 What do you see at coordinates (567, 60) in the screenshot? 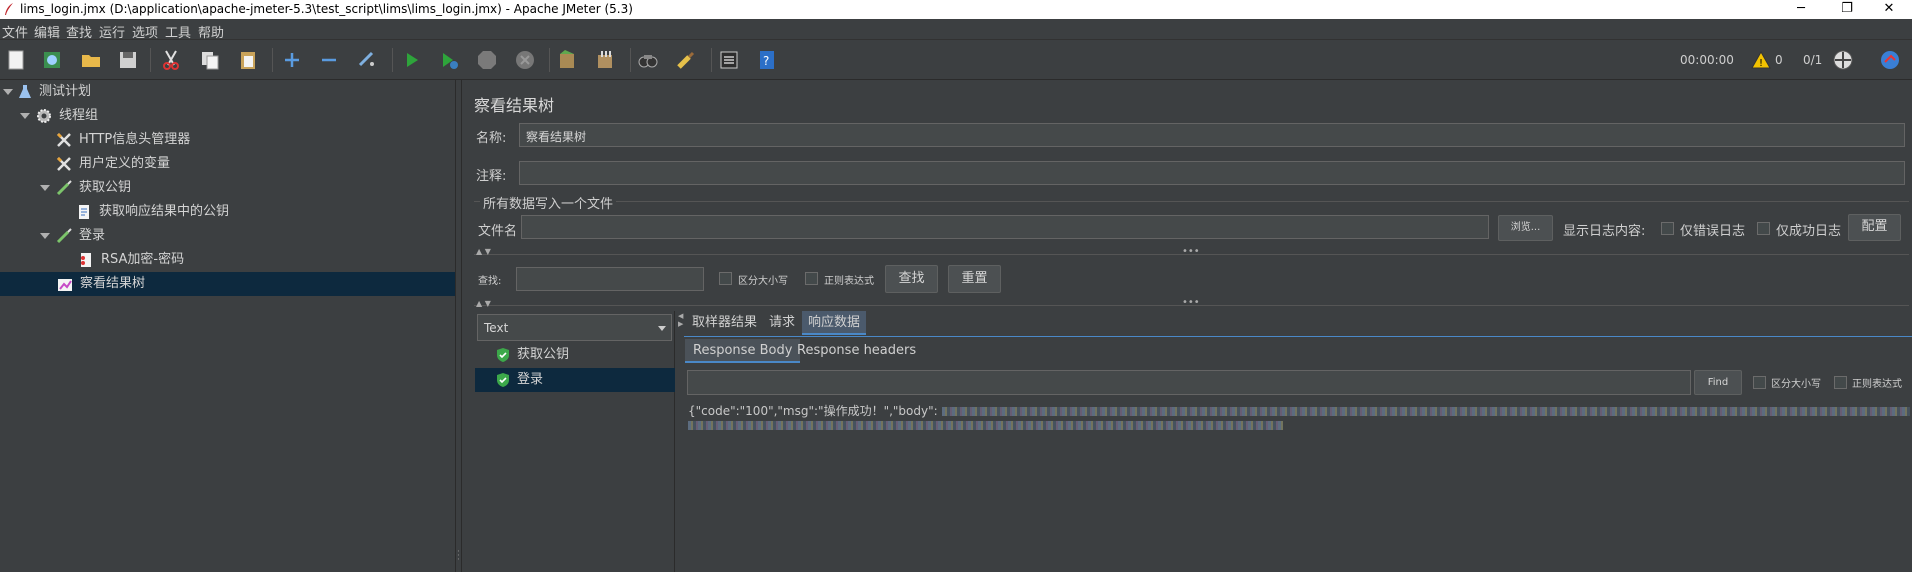
I see `clear-icon` at bounding box center [567, 60].